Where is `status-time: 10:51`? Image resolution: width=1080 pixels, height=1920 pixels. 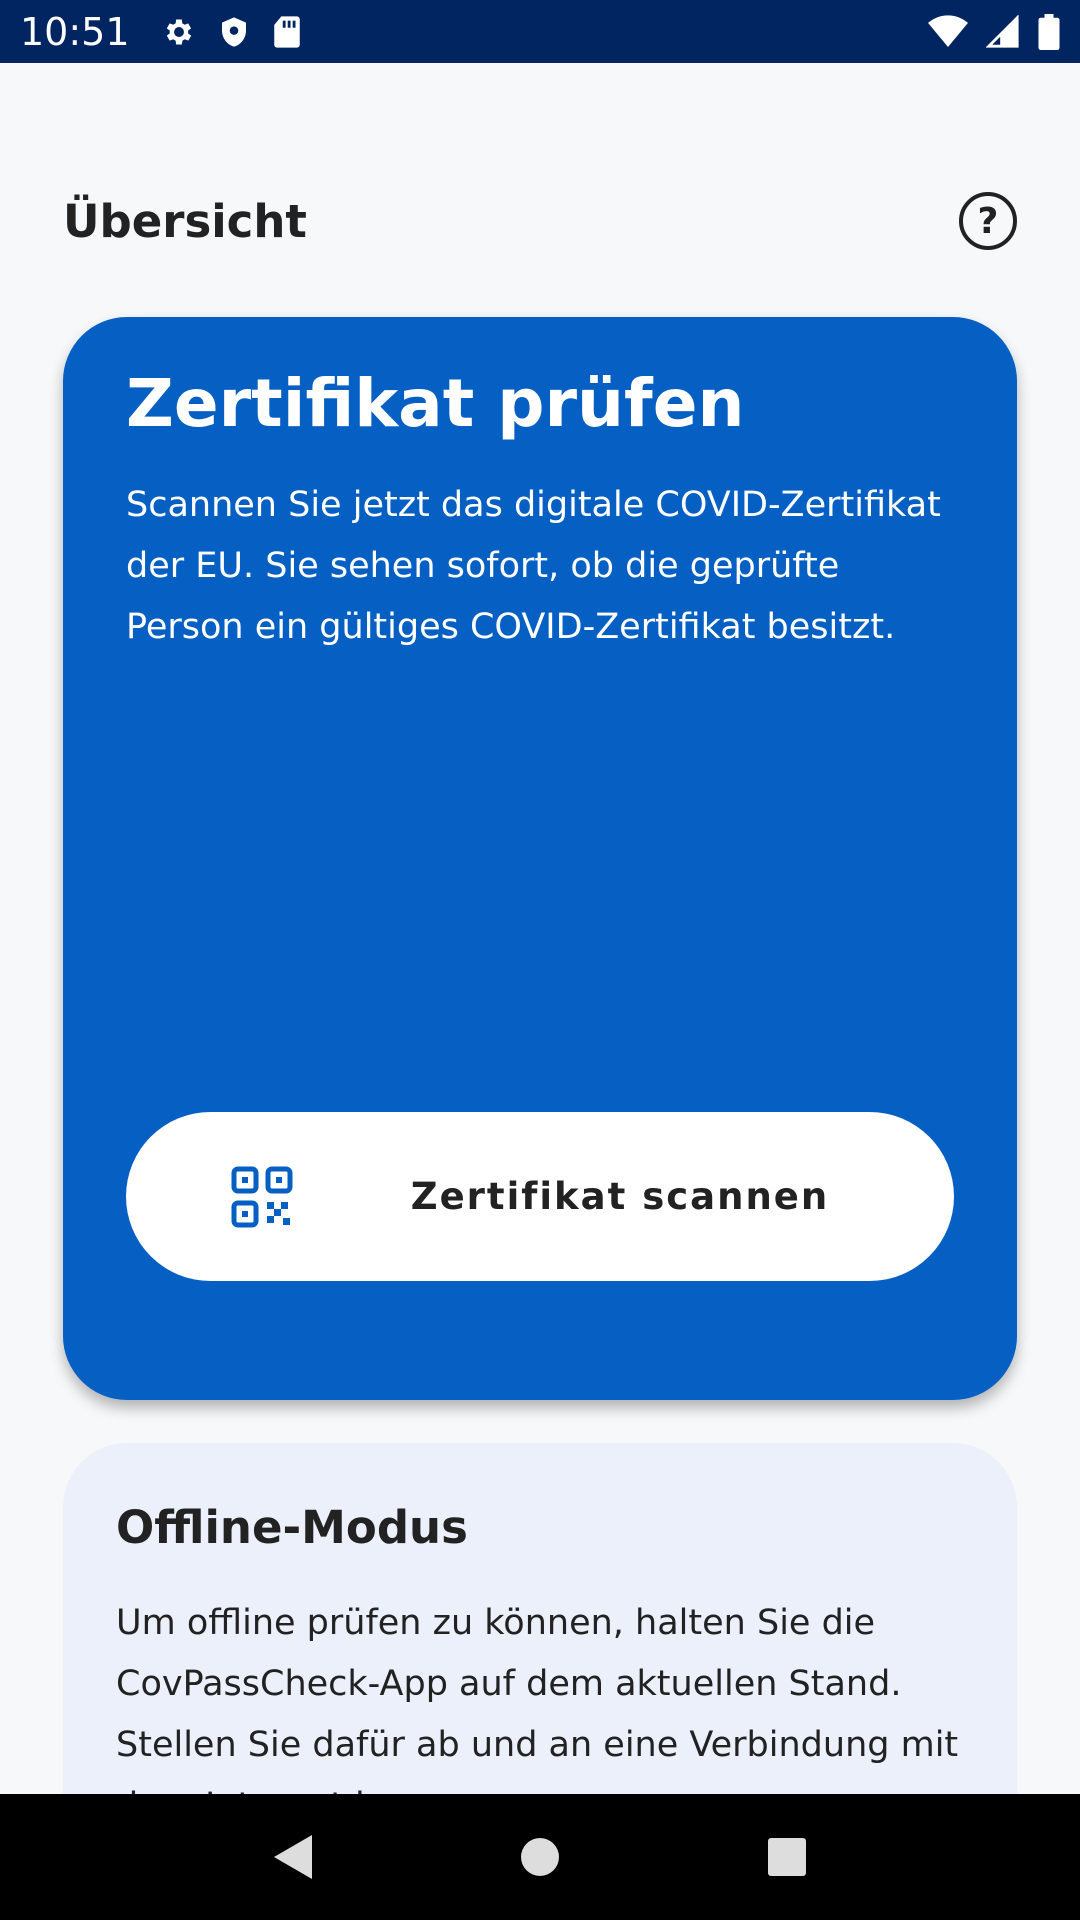
status-time: 10:51 is located at coordinates (75, 31).